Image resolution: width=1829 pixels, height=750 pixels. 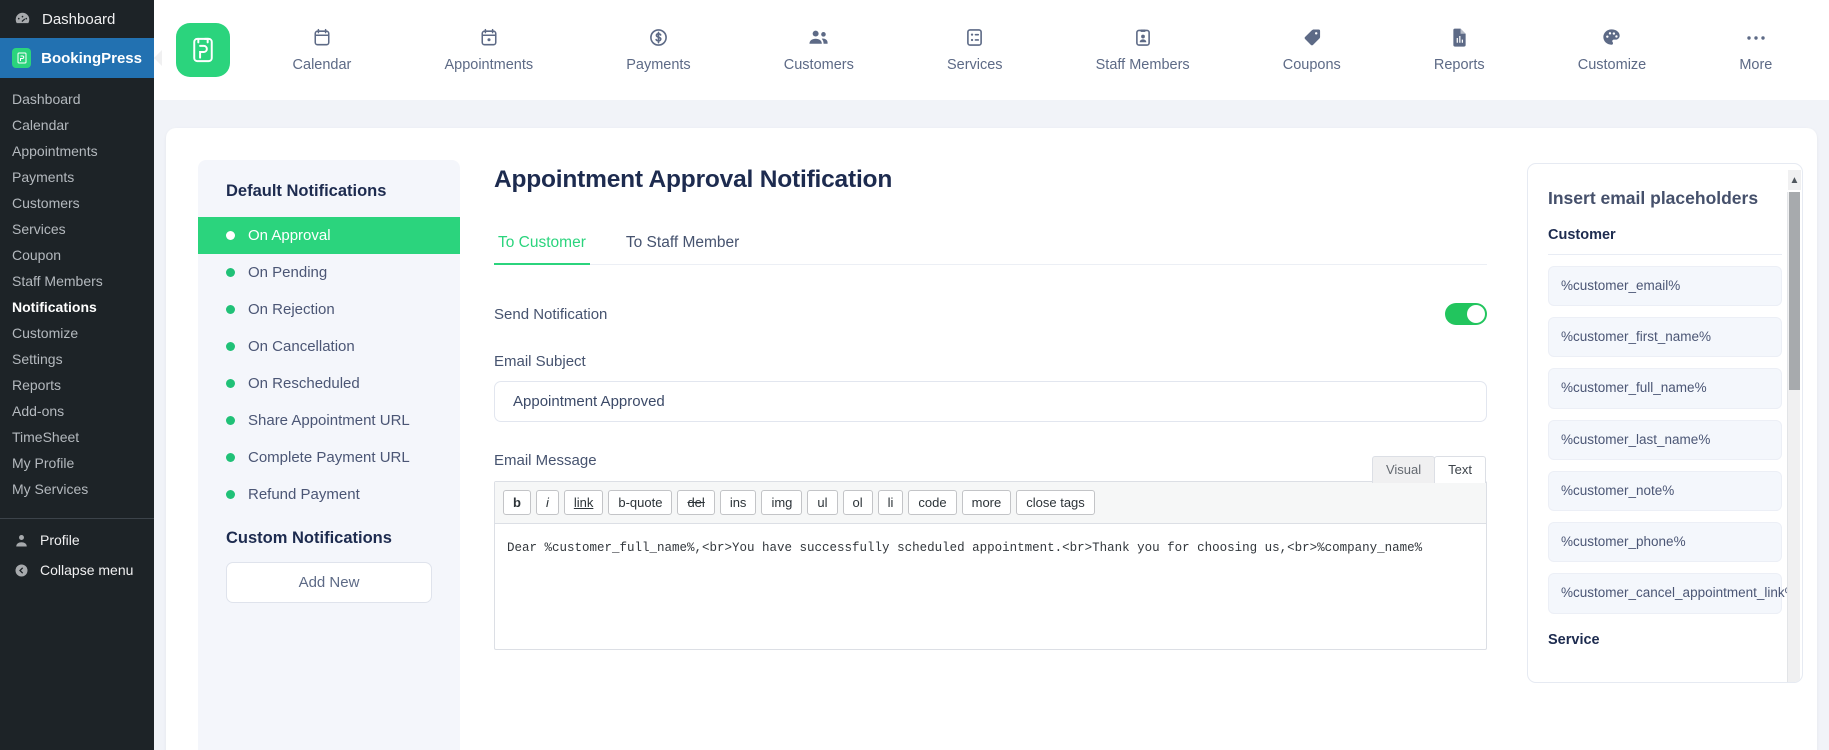 I want to click on sidebar-divider, so click(x=77, y=518).